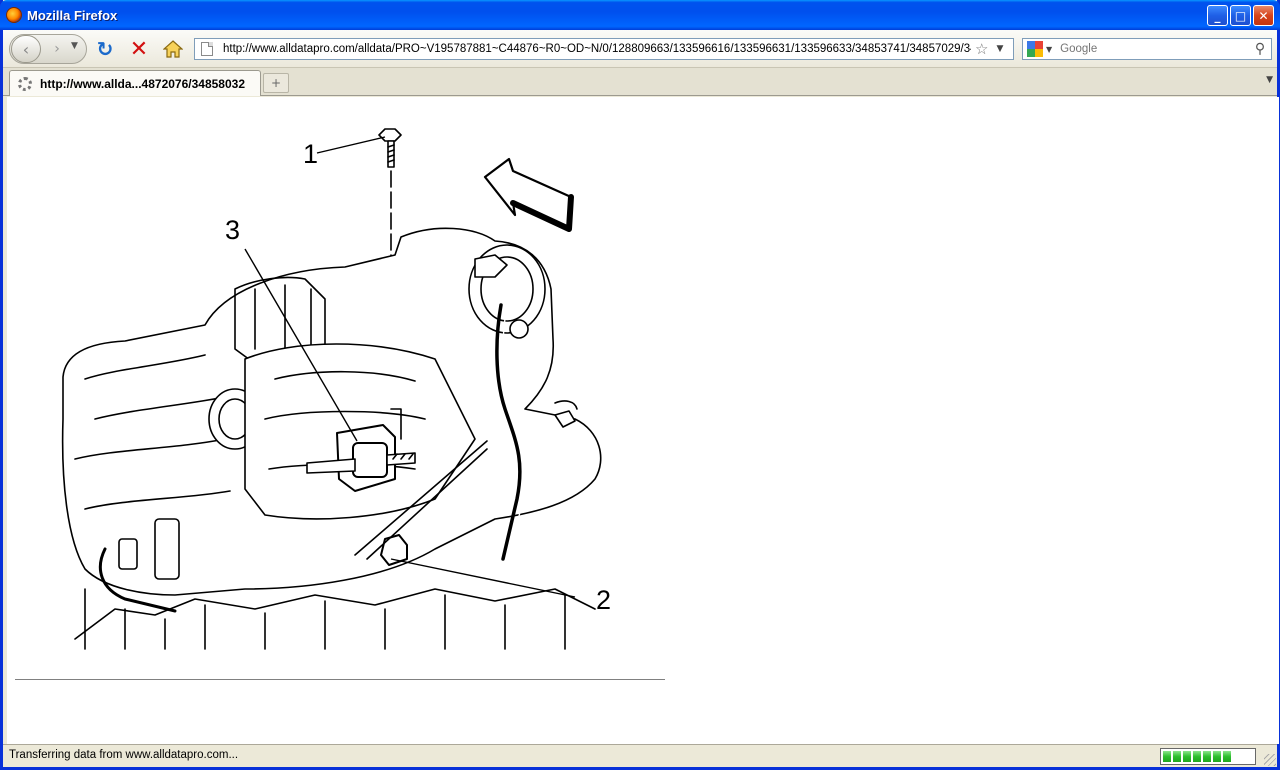 This screenshot has height=770, width=1280. I want to click on back-button: ‹, so click(26, 49).